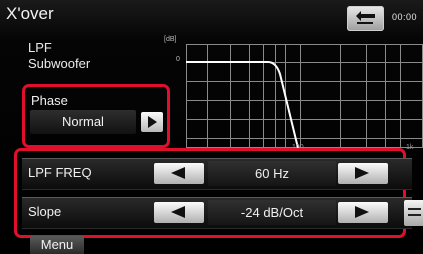  I want to click on play-icon, so click(152, 122).